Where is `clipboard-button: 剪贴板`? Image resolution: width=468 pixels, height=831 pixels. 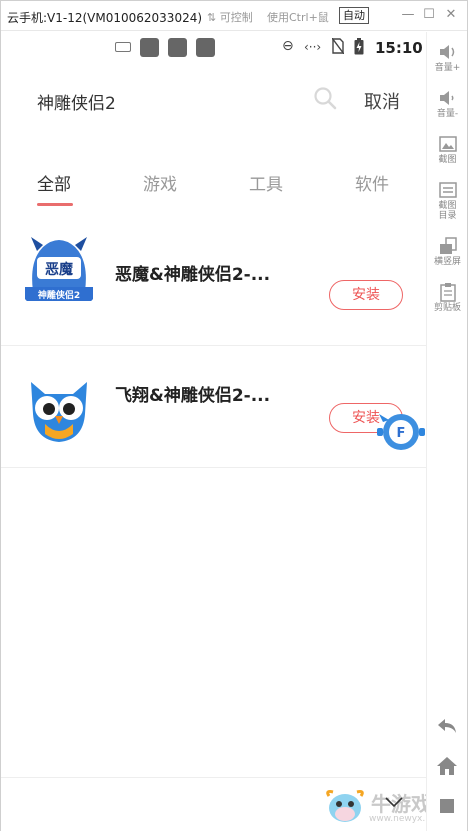
clipboard-button: 剪贴板 is located at coordinates (447, 300).